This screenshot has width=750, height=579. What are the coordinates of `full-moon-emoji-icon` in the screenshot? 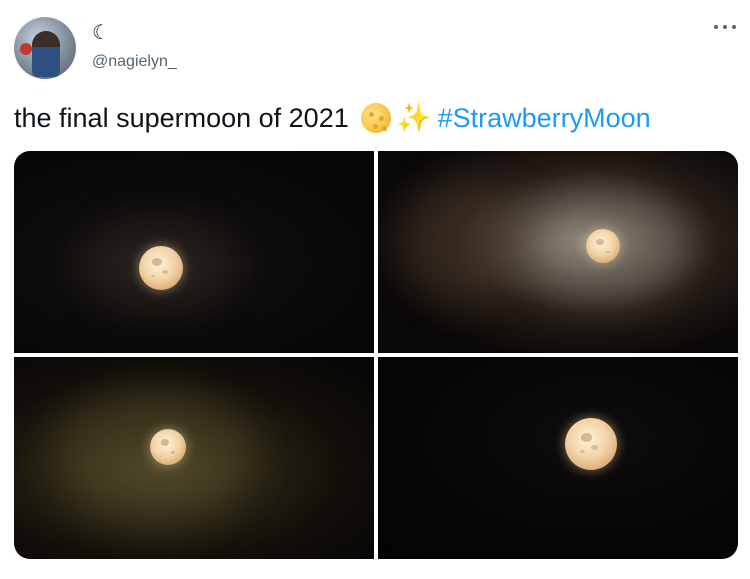 It's located at (375, 118).